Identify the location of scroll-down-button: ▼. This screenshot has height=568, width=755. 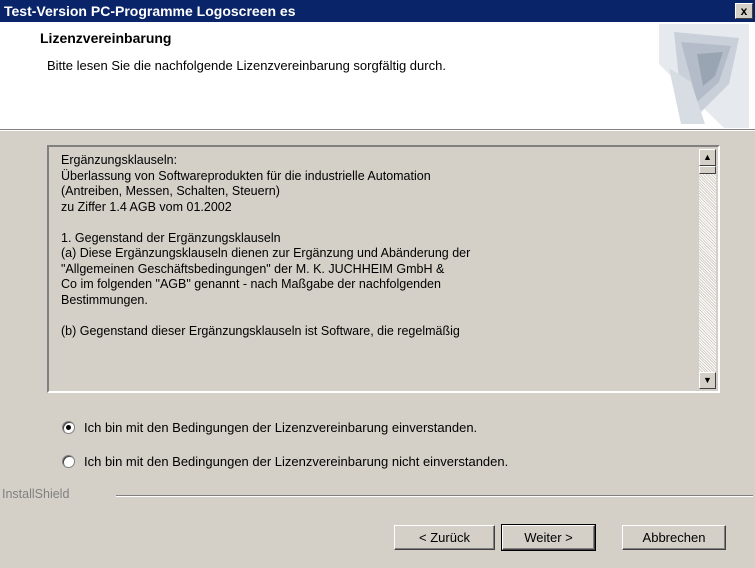
(707, 380).